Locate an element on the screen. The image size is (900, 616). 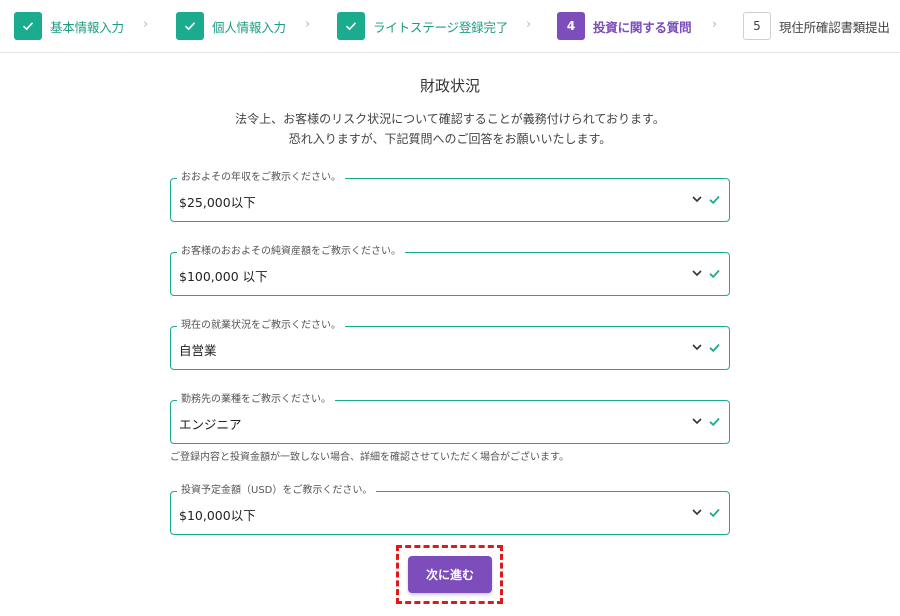
step-3: ライトステージ登録完了 is located at coordinates (422, 26).